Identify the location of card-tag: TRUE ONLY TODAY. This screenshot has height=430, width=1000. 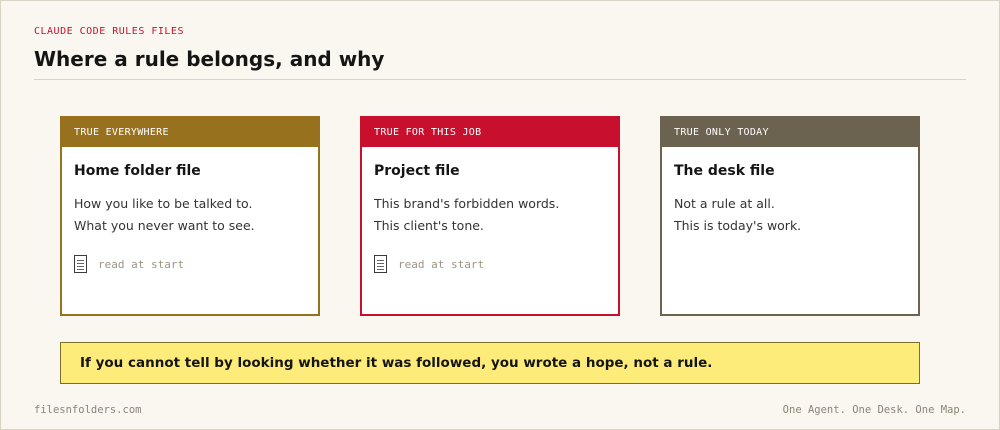
(790, 132).